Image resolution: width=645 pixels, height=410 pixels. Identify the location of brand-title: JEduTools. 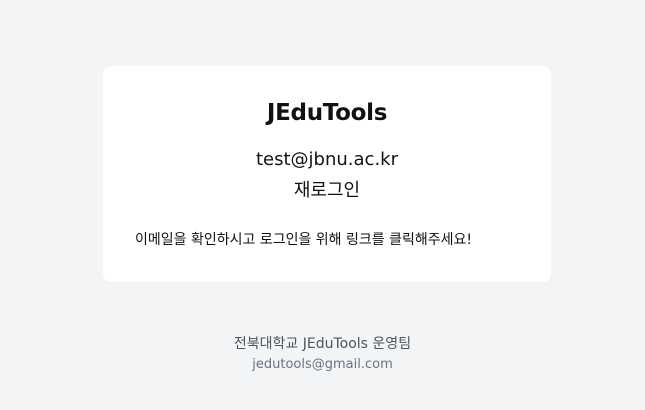
(327, 113).